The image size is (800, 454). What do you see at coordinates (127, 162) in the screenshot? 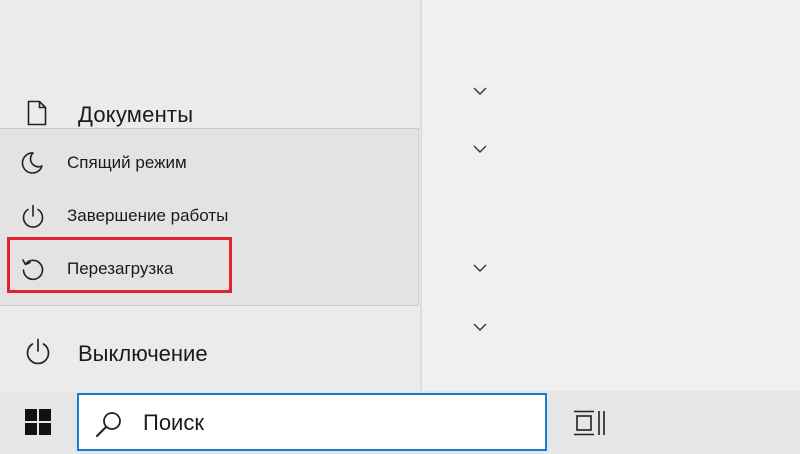
I see `sleep-label: Спящий режим` at bounding box center [127, 162].